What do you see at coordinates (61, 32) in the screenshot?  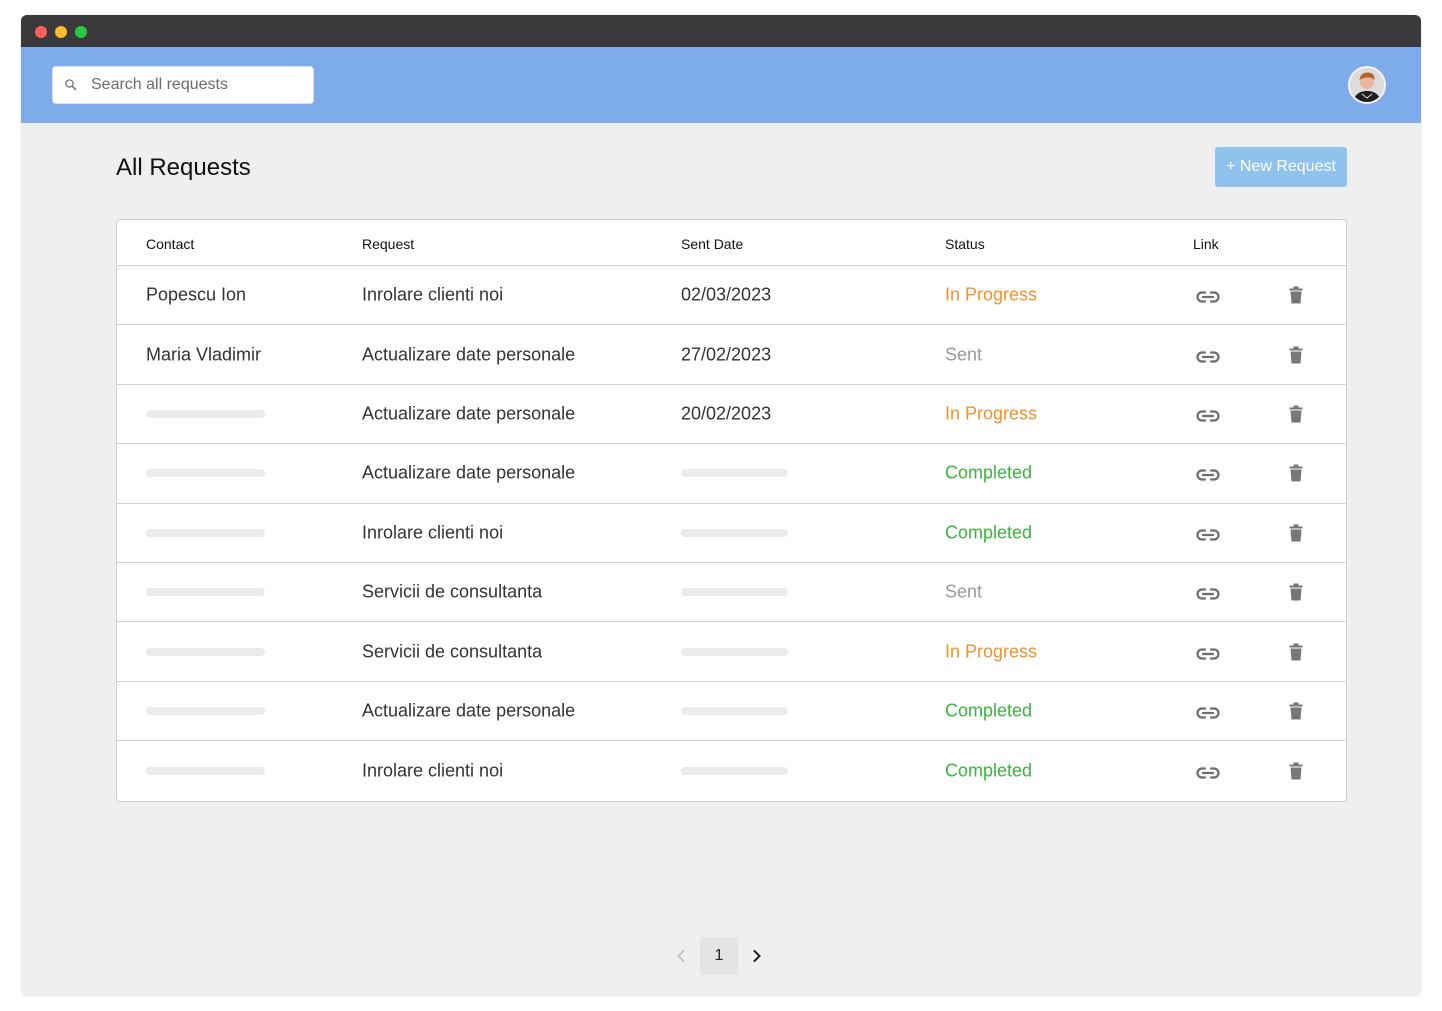 I see `minimize-window-button` at bounding box center [61, 32].